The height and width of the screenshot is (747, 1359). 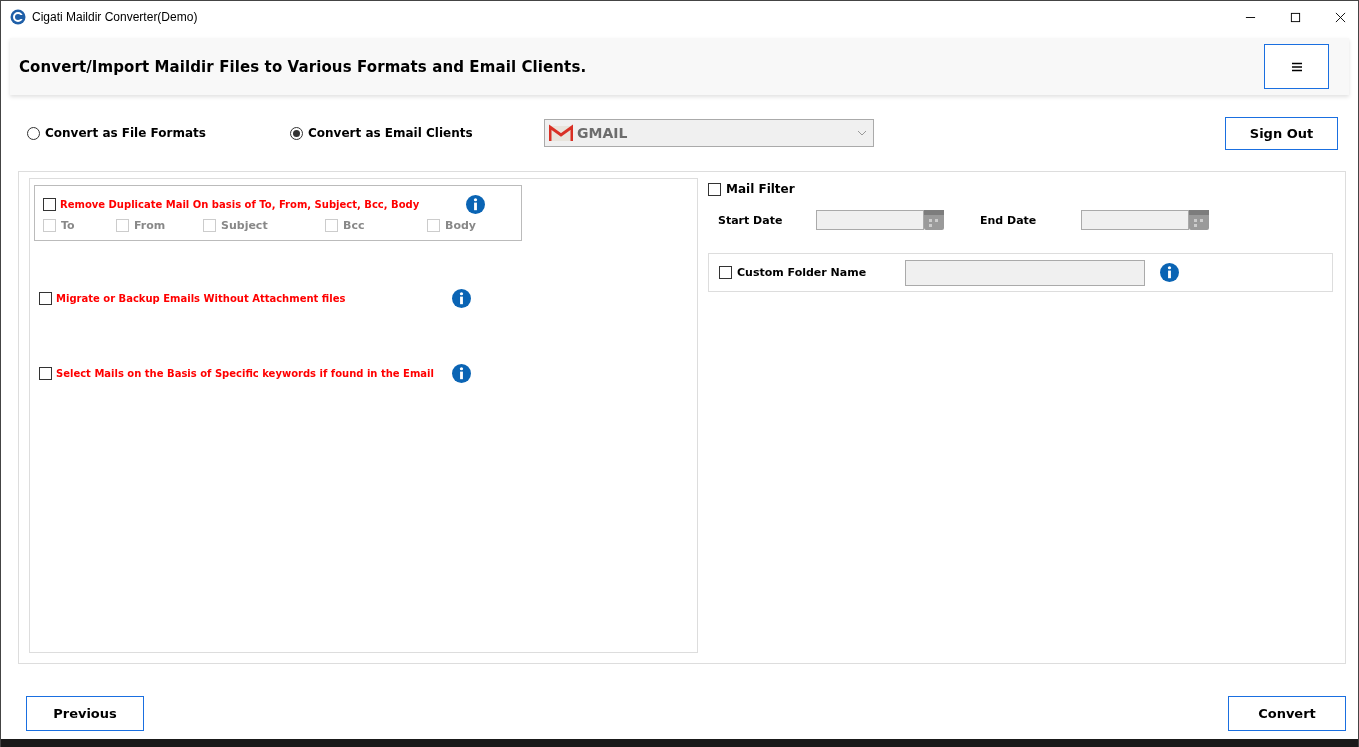 What do you see at coordinates (18, 17) in the screenshot?
I see `app-logo-icon` at bounding box center [18, 17].